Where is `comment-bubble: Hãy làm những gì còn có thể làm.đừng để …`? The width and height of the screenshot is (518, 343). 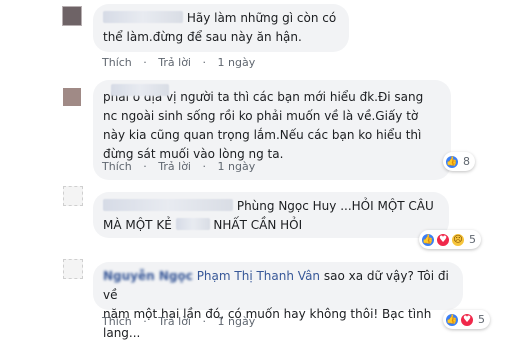
comment-bubble: Hãy làm những gì còn có thể làm.đừng để … is located at coordinates (221, 28).